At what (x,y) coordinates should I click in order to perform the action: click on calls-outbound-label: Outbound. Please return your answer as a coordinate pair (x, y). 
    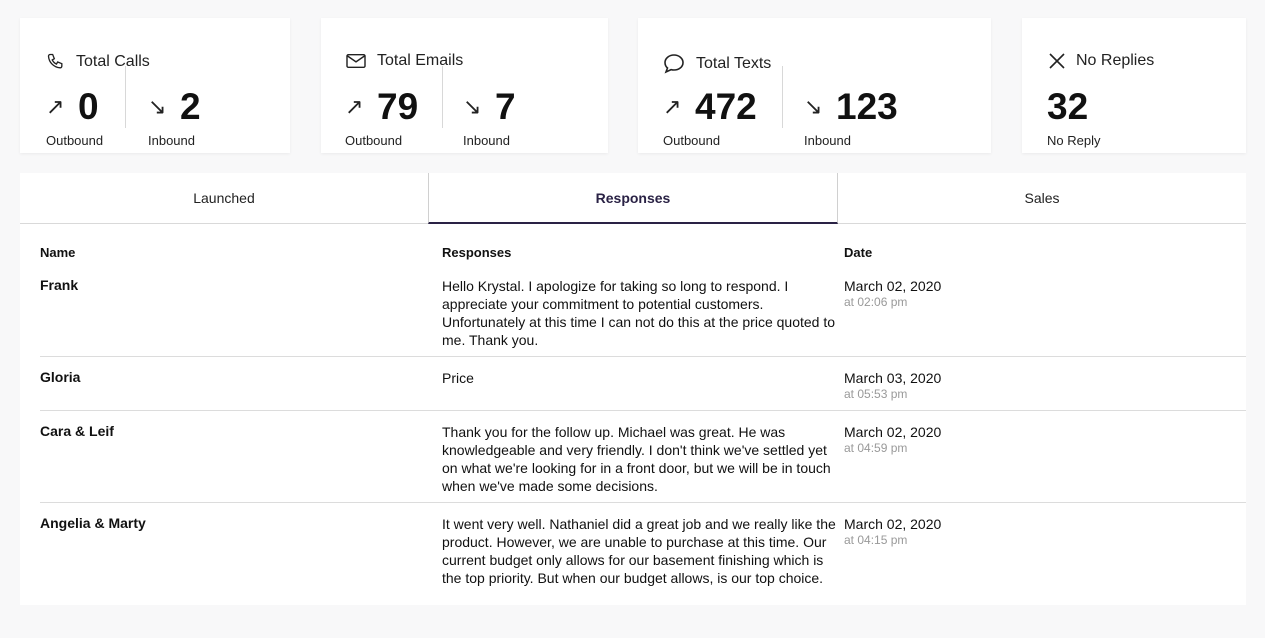
    Looking at the image, I should click on (75, 140).